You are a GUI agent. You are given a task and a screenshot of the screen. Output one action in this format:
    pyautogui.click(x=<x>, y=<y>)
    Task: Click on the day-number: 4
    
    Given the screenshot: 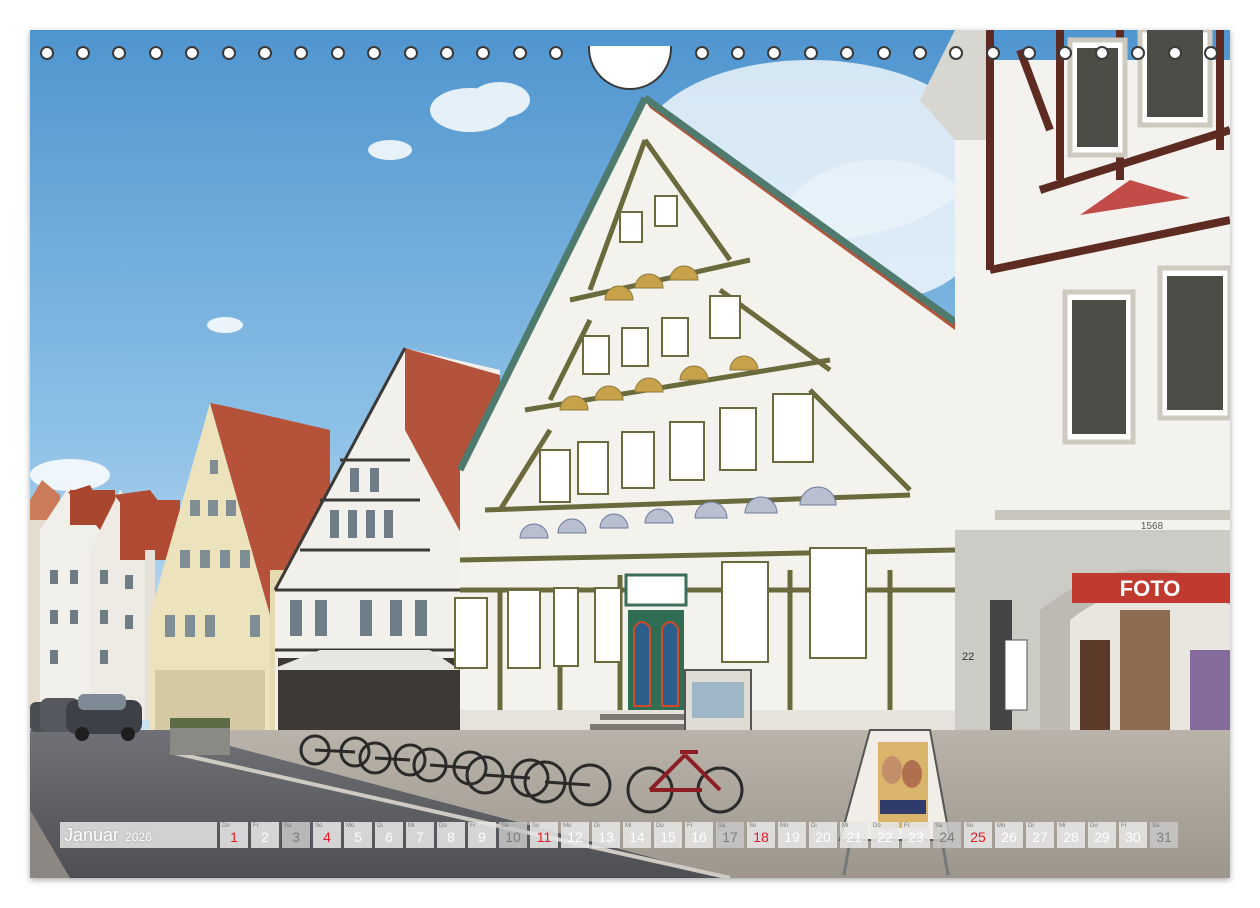 What is the action you would take?
    pyautogui.click(x=327, y=837)
    